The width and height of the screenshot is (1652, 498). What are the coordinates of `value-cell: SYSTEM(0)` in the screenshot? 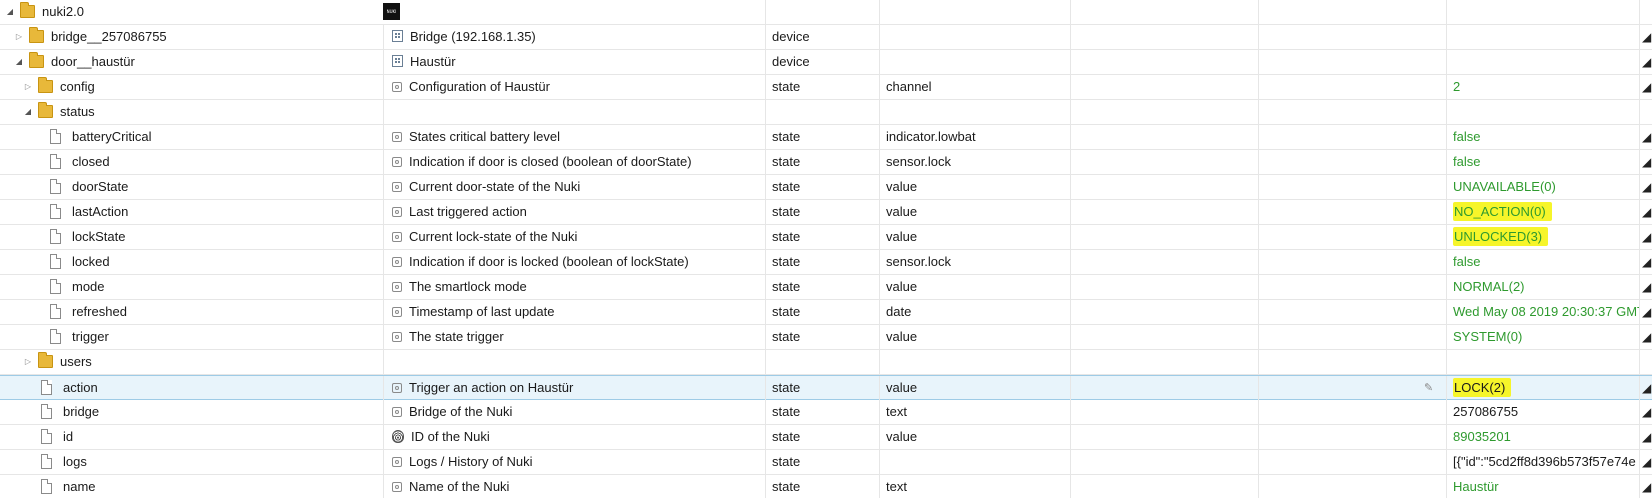 It's located at (1542, 337).